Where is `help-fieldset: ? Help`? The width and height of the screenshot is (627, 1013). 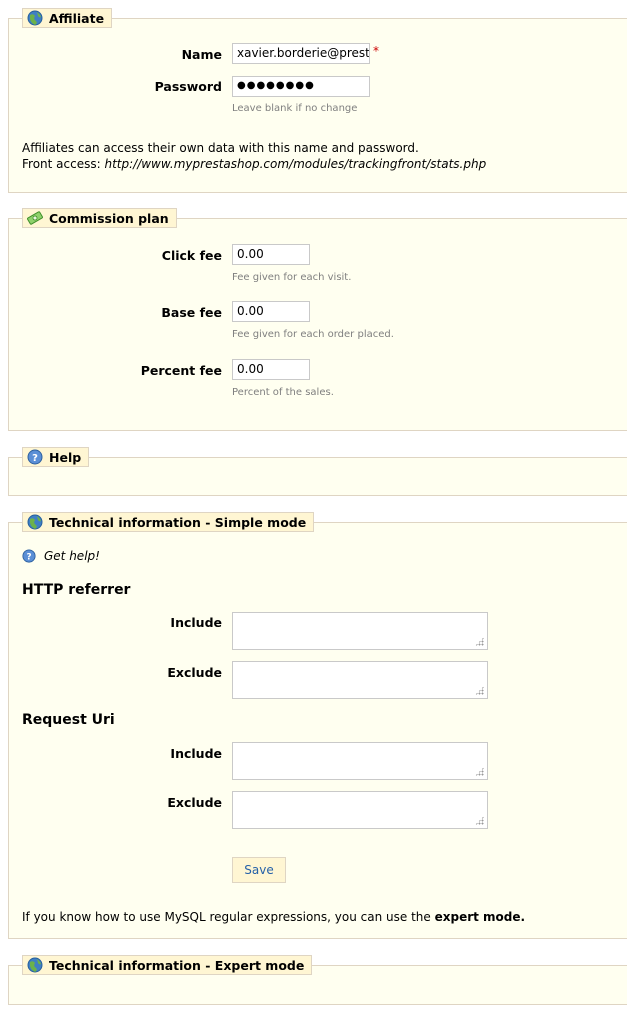
help-fieldset: ? Help is located at coordinates (317, 471).